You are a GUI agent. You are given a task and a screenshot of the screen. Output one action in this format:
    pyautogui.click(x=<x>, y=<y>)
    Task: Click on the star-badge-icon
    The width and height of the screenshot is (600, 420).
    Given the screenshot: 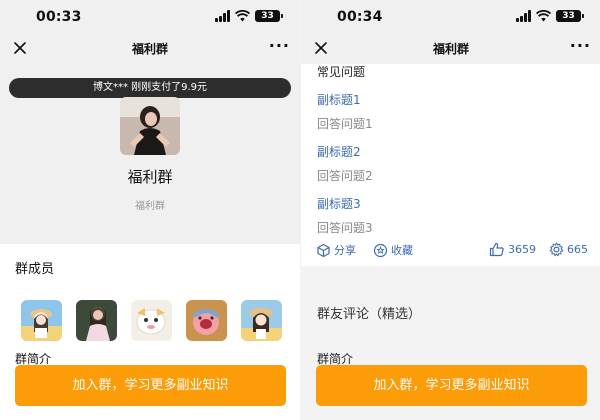 What is the action you would take?
    pyautogui.click(x=380, y=250)
    